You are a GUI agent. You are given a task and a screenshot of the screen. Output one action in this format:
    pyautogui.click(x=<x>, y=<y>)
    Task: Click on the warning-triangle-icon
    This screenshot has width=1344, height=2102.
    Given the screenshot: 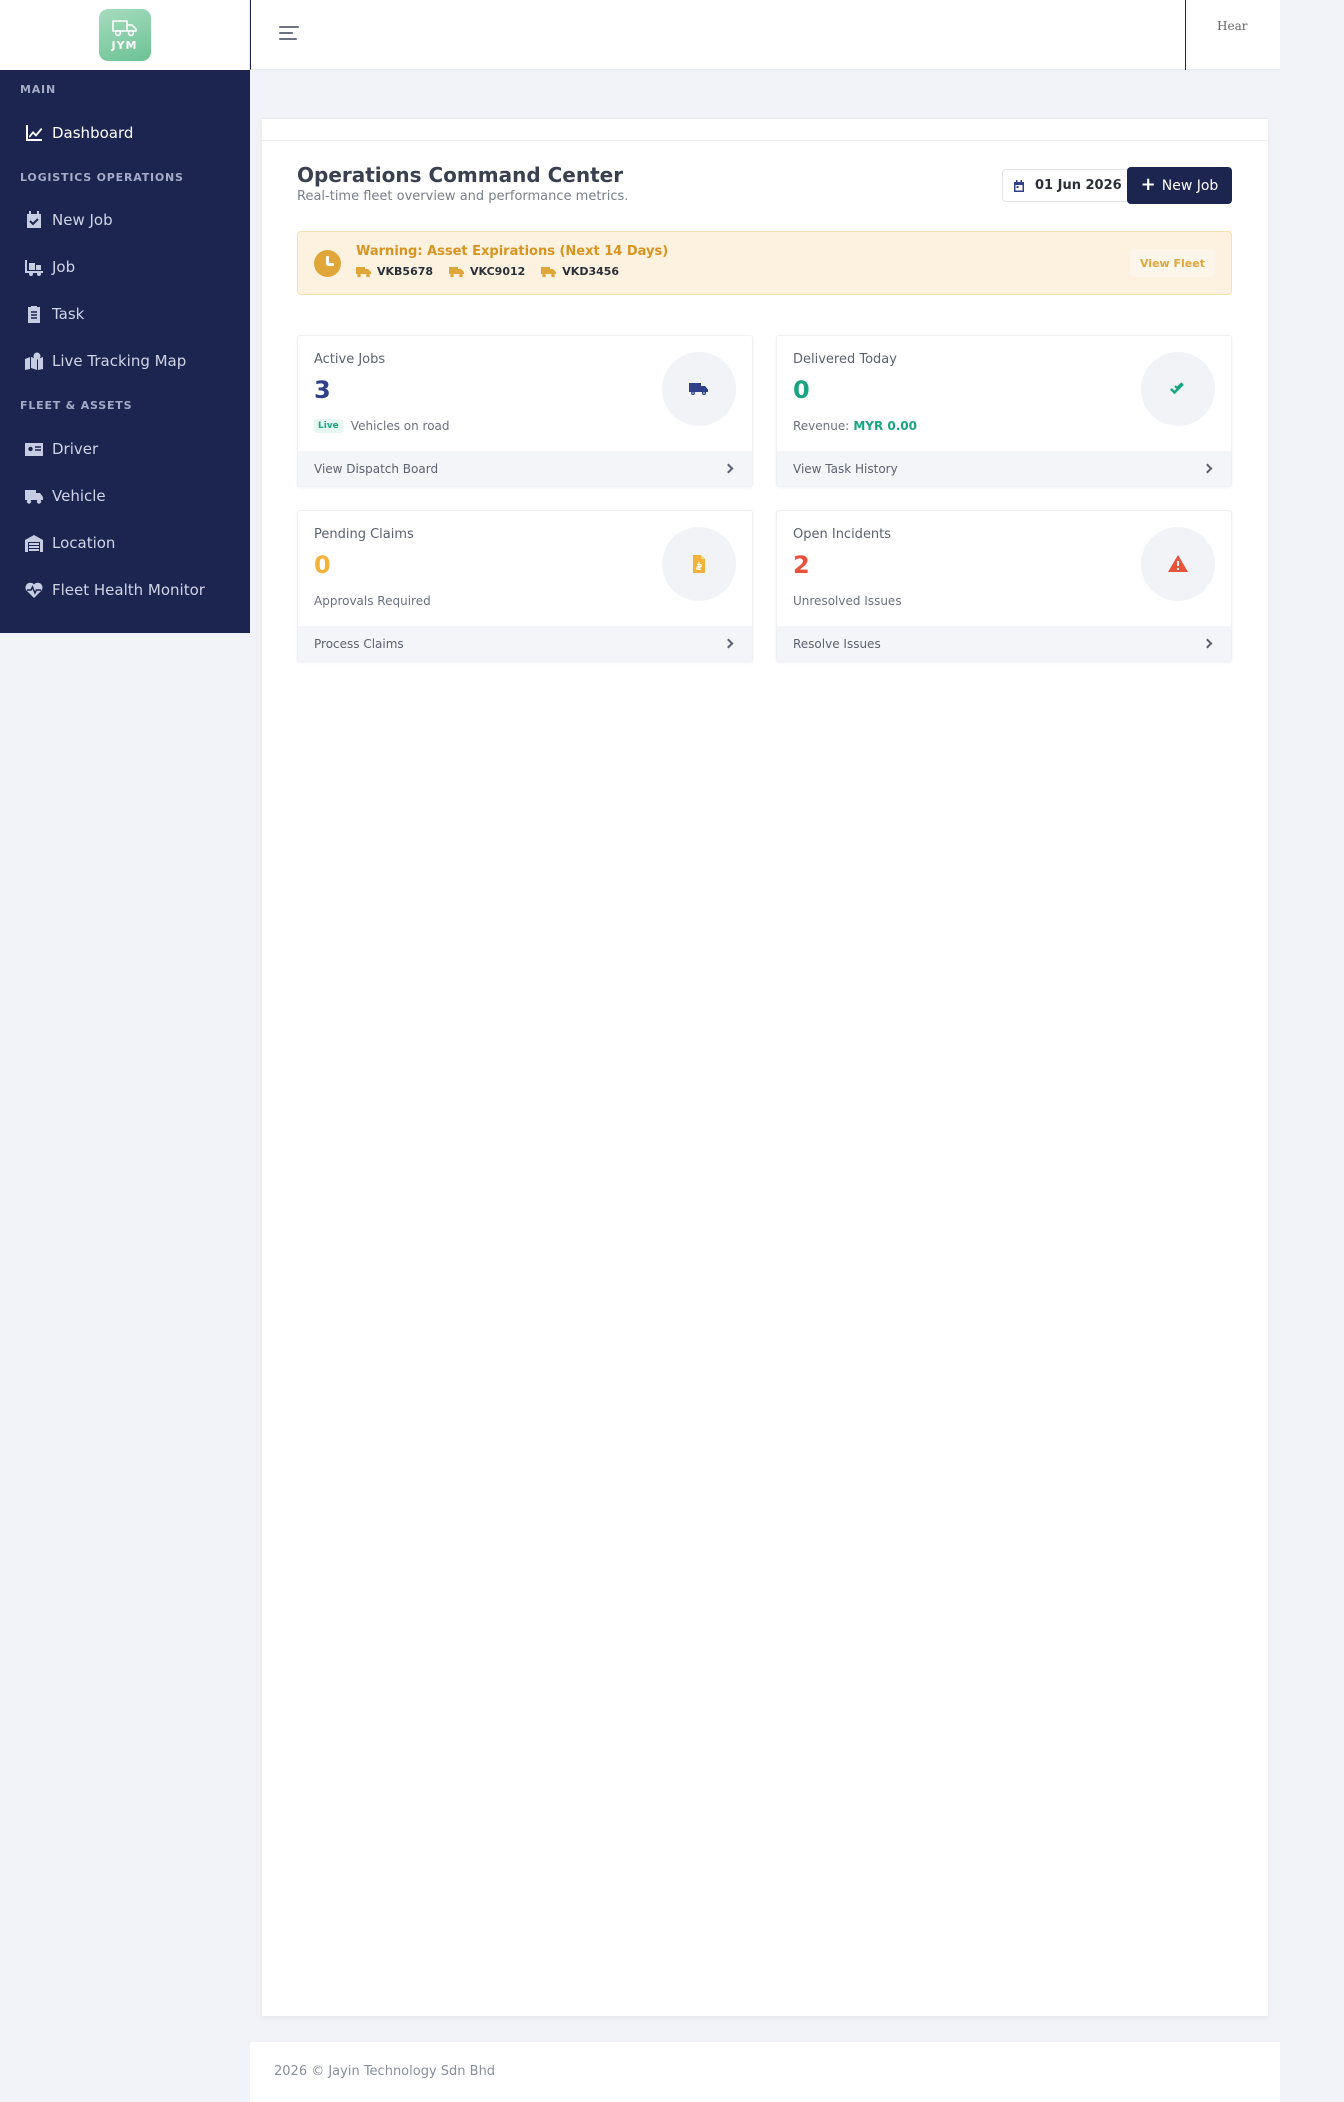 What is the action you would take?
    pyautogui.click(x=1178, y=563)
    